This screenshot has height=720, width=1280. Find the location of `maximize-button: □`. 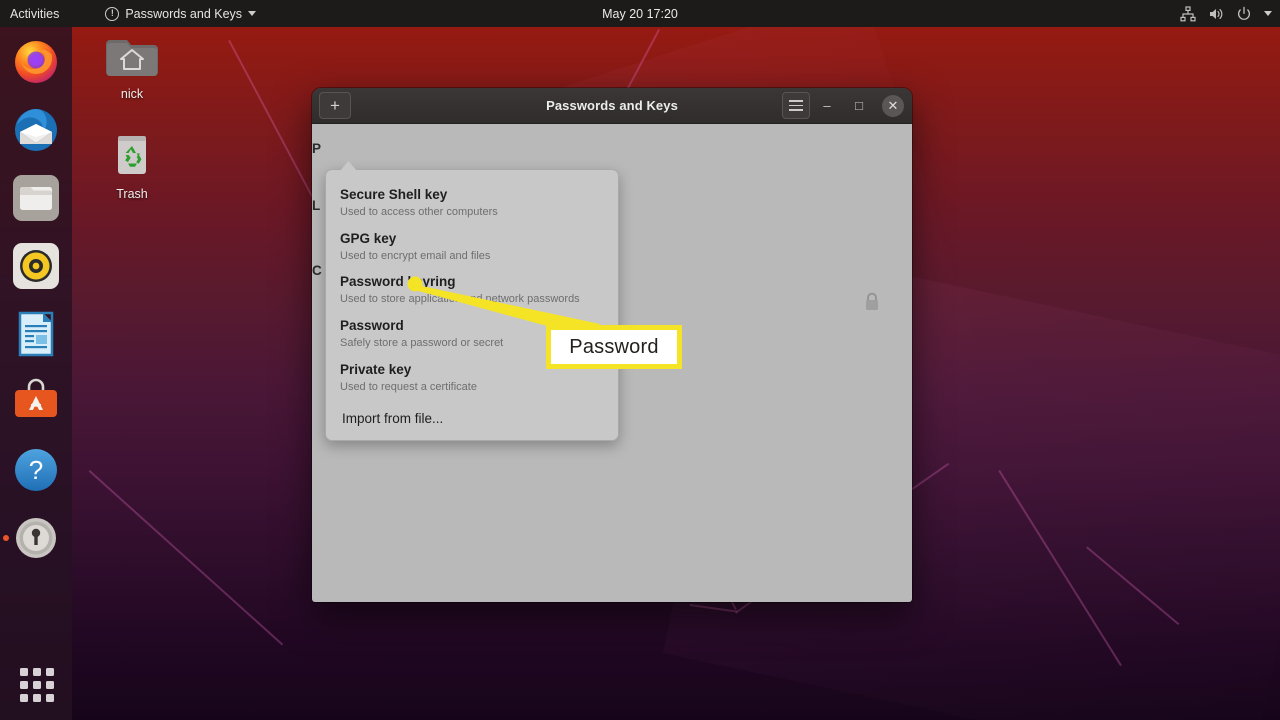

maximize-button: □ is located at coordinates (859, 106).